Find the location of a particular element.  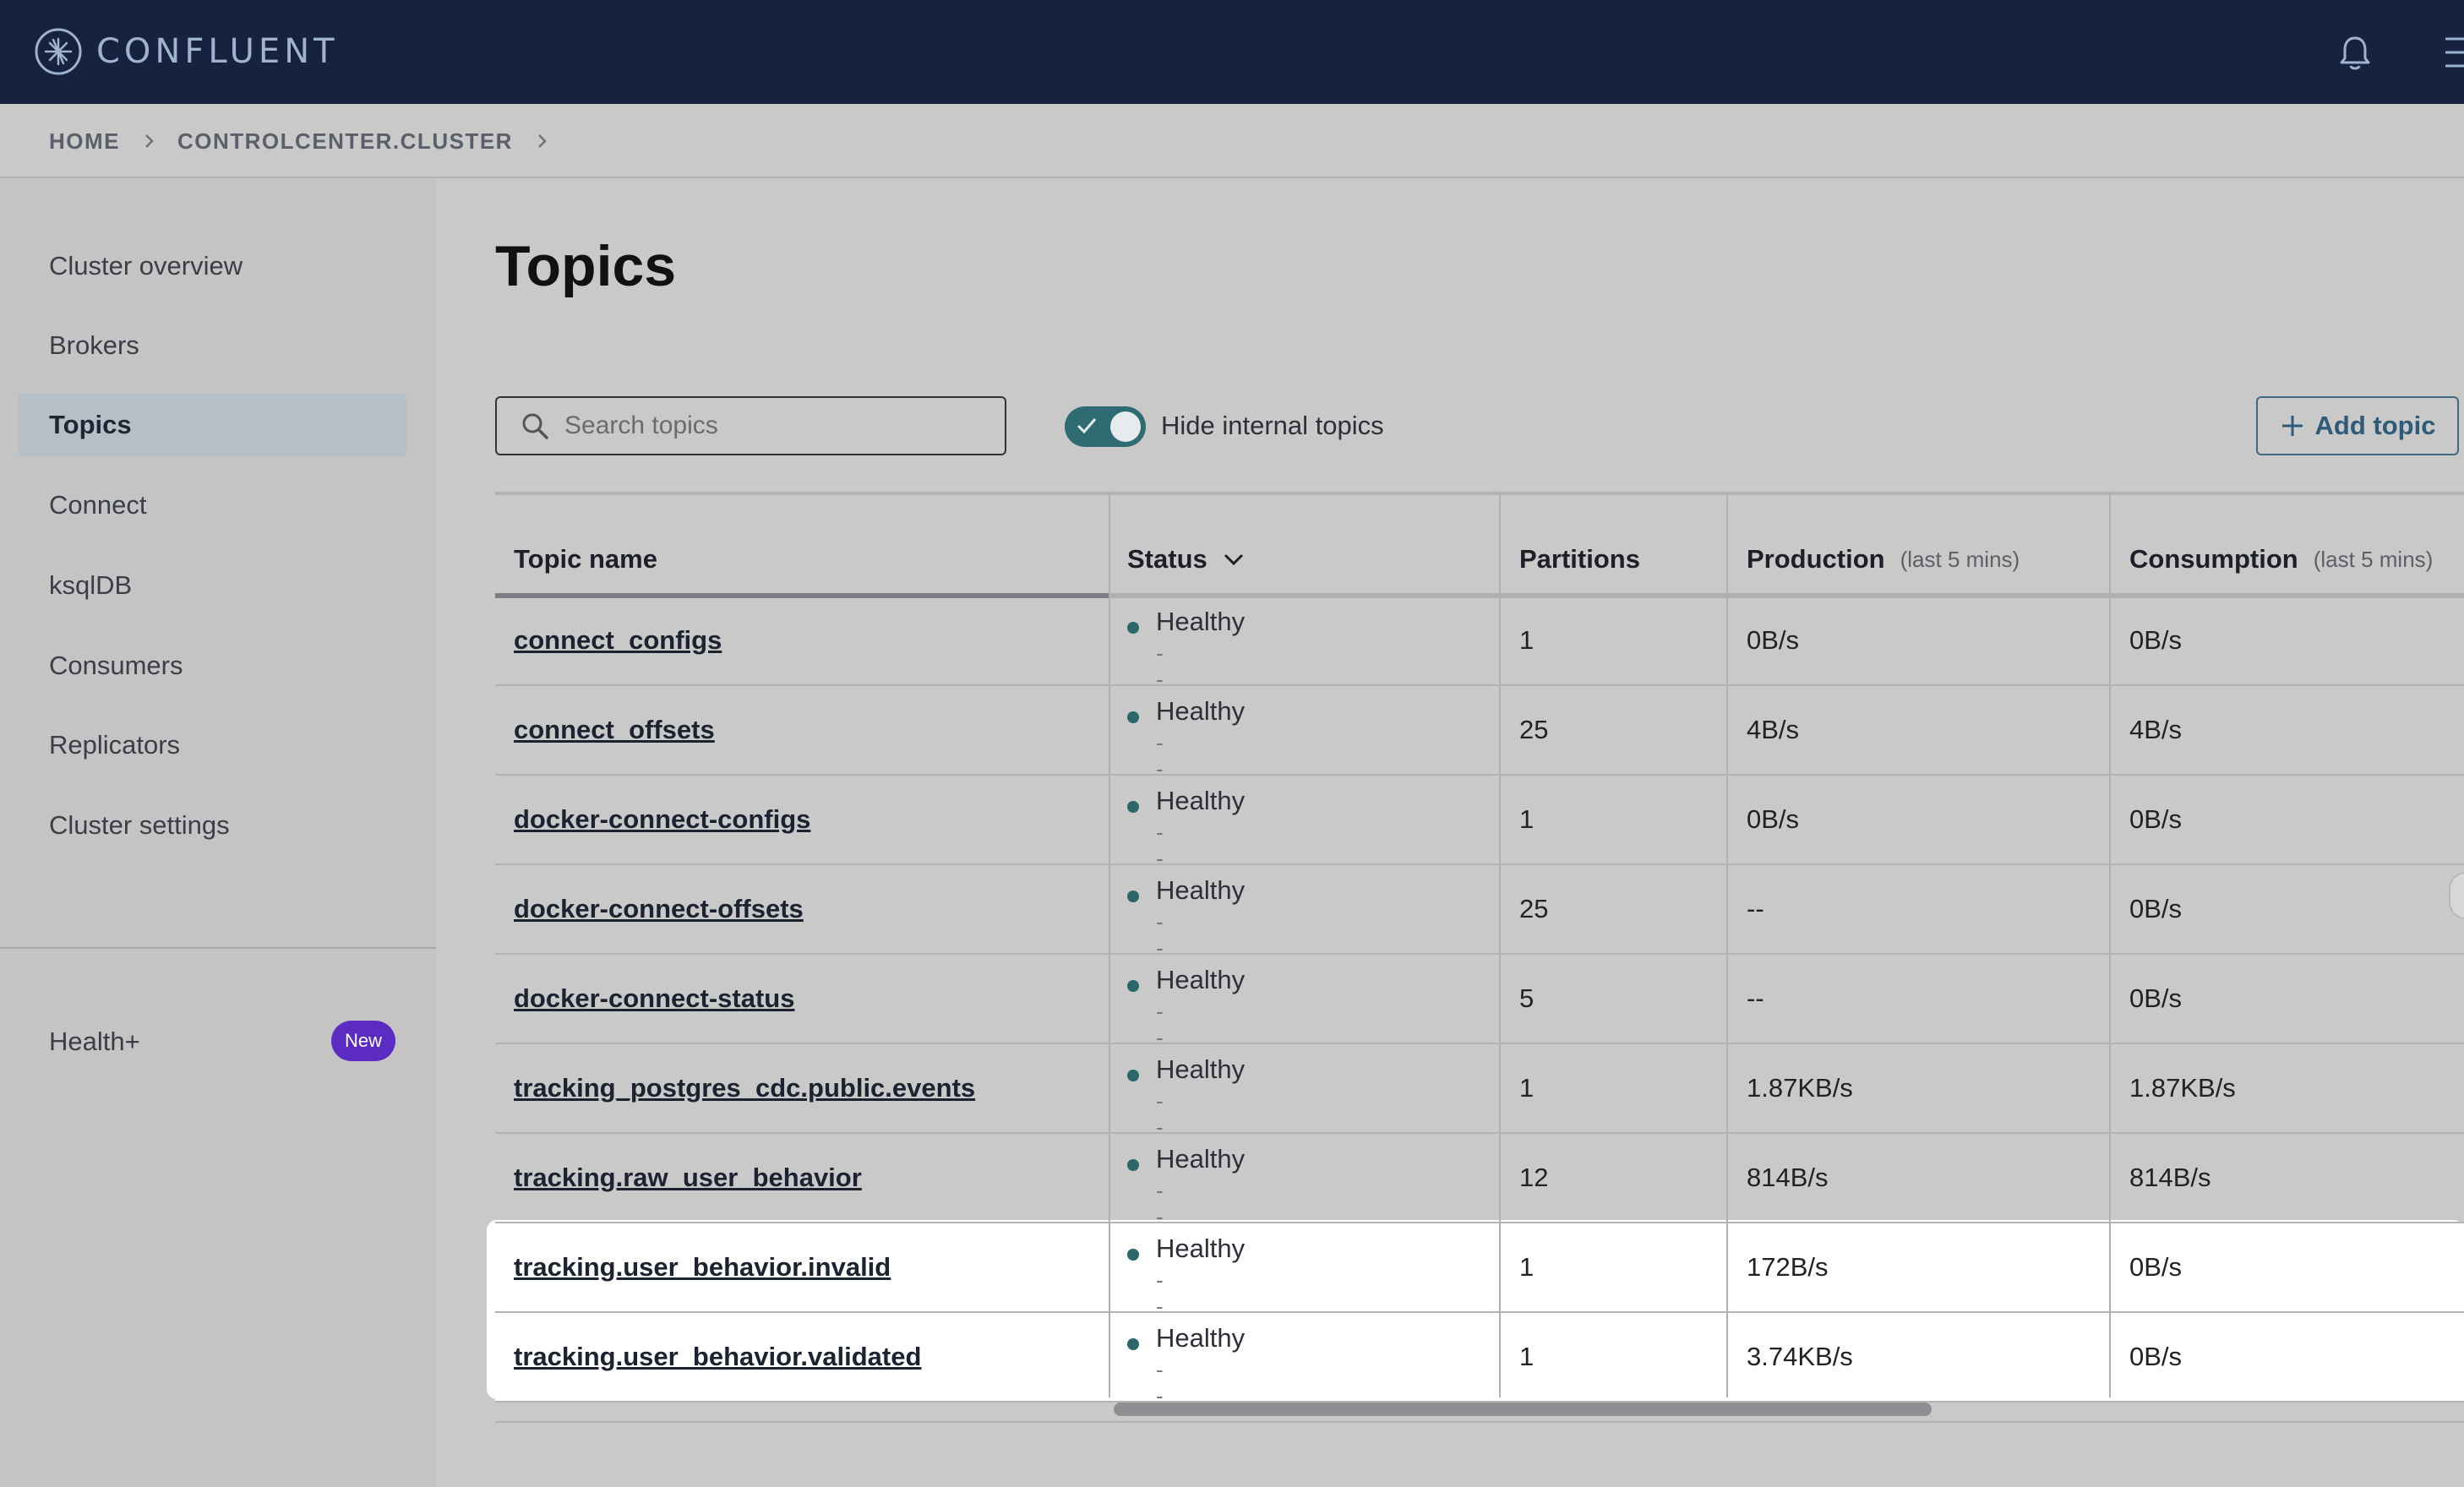

column-header-label: Consumption is located at coordinates (2213, 559).